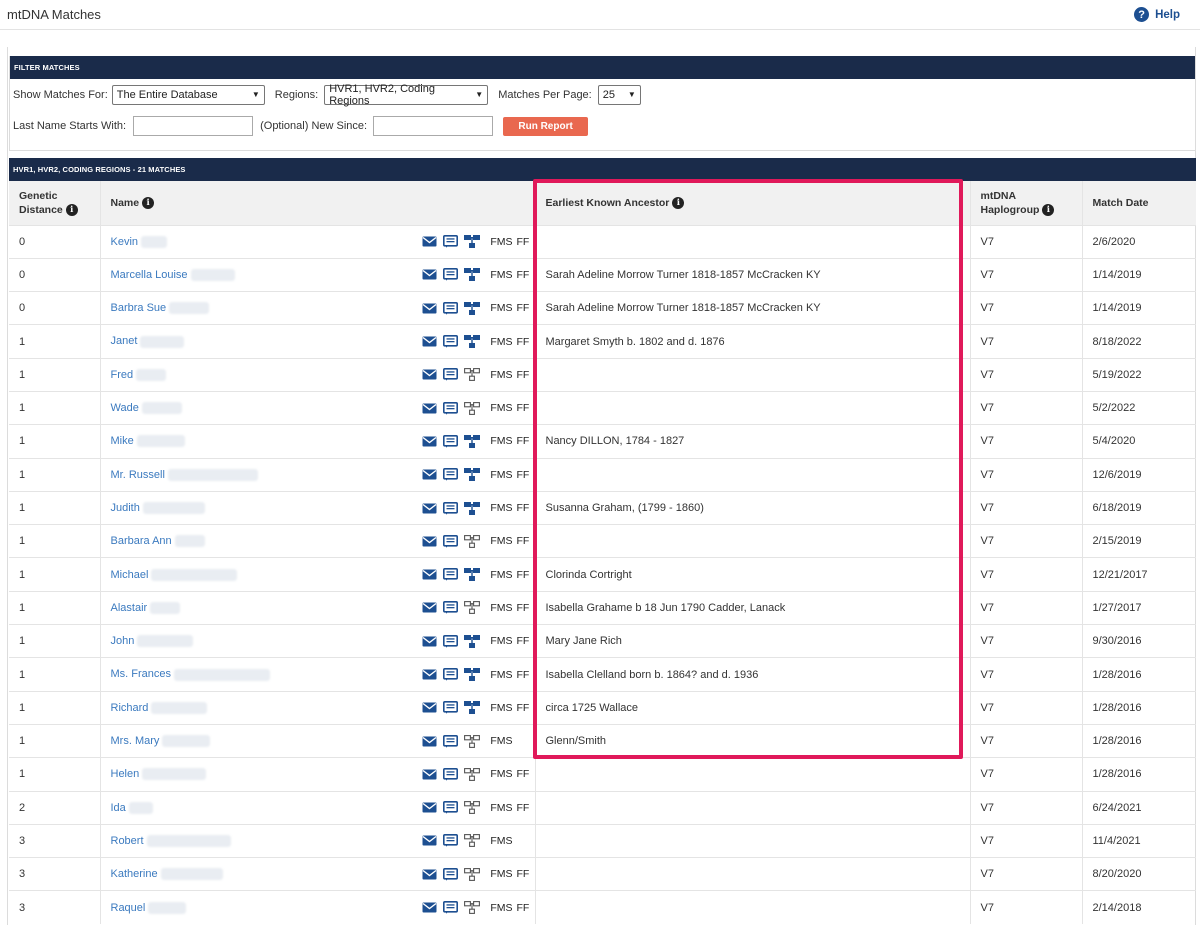  Describe the element at coordinates (141, 541) in the screenshot. I see `match-name-link: Barbara Ann` at that location.